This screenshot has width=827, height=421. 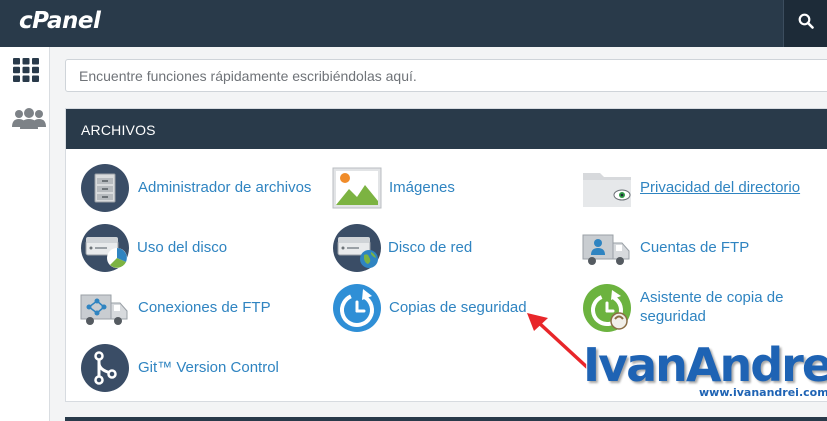 I want to click on item-label: Imágenes, so click(x=422, y=187).